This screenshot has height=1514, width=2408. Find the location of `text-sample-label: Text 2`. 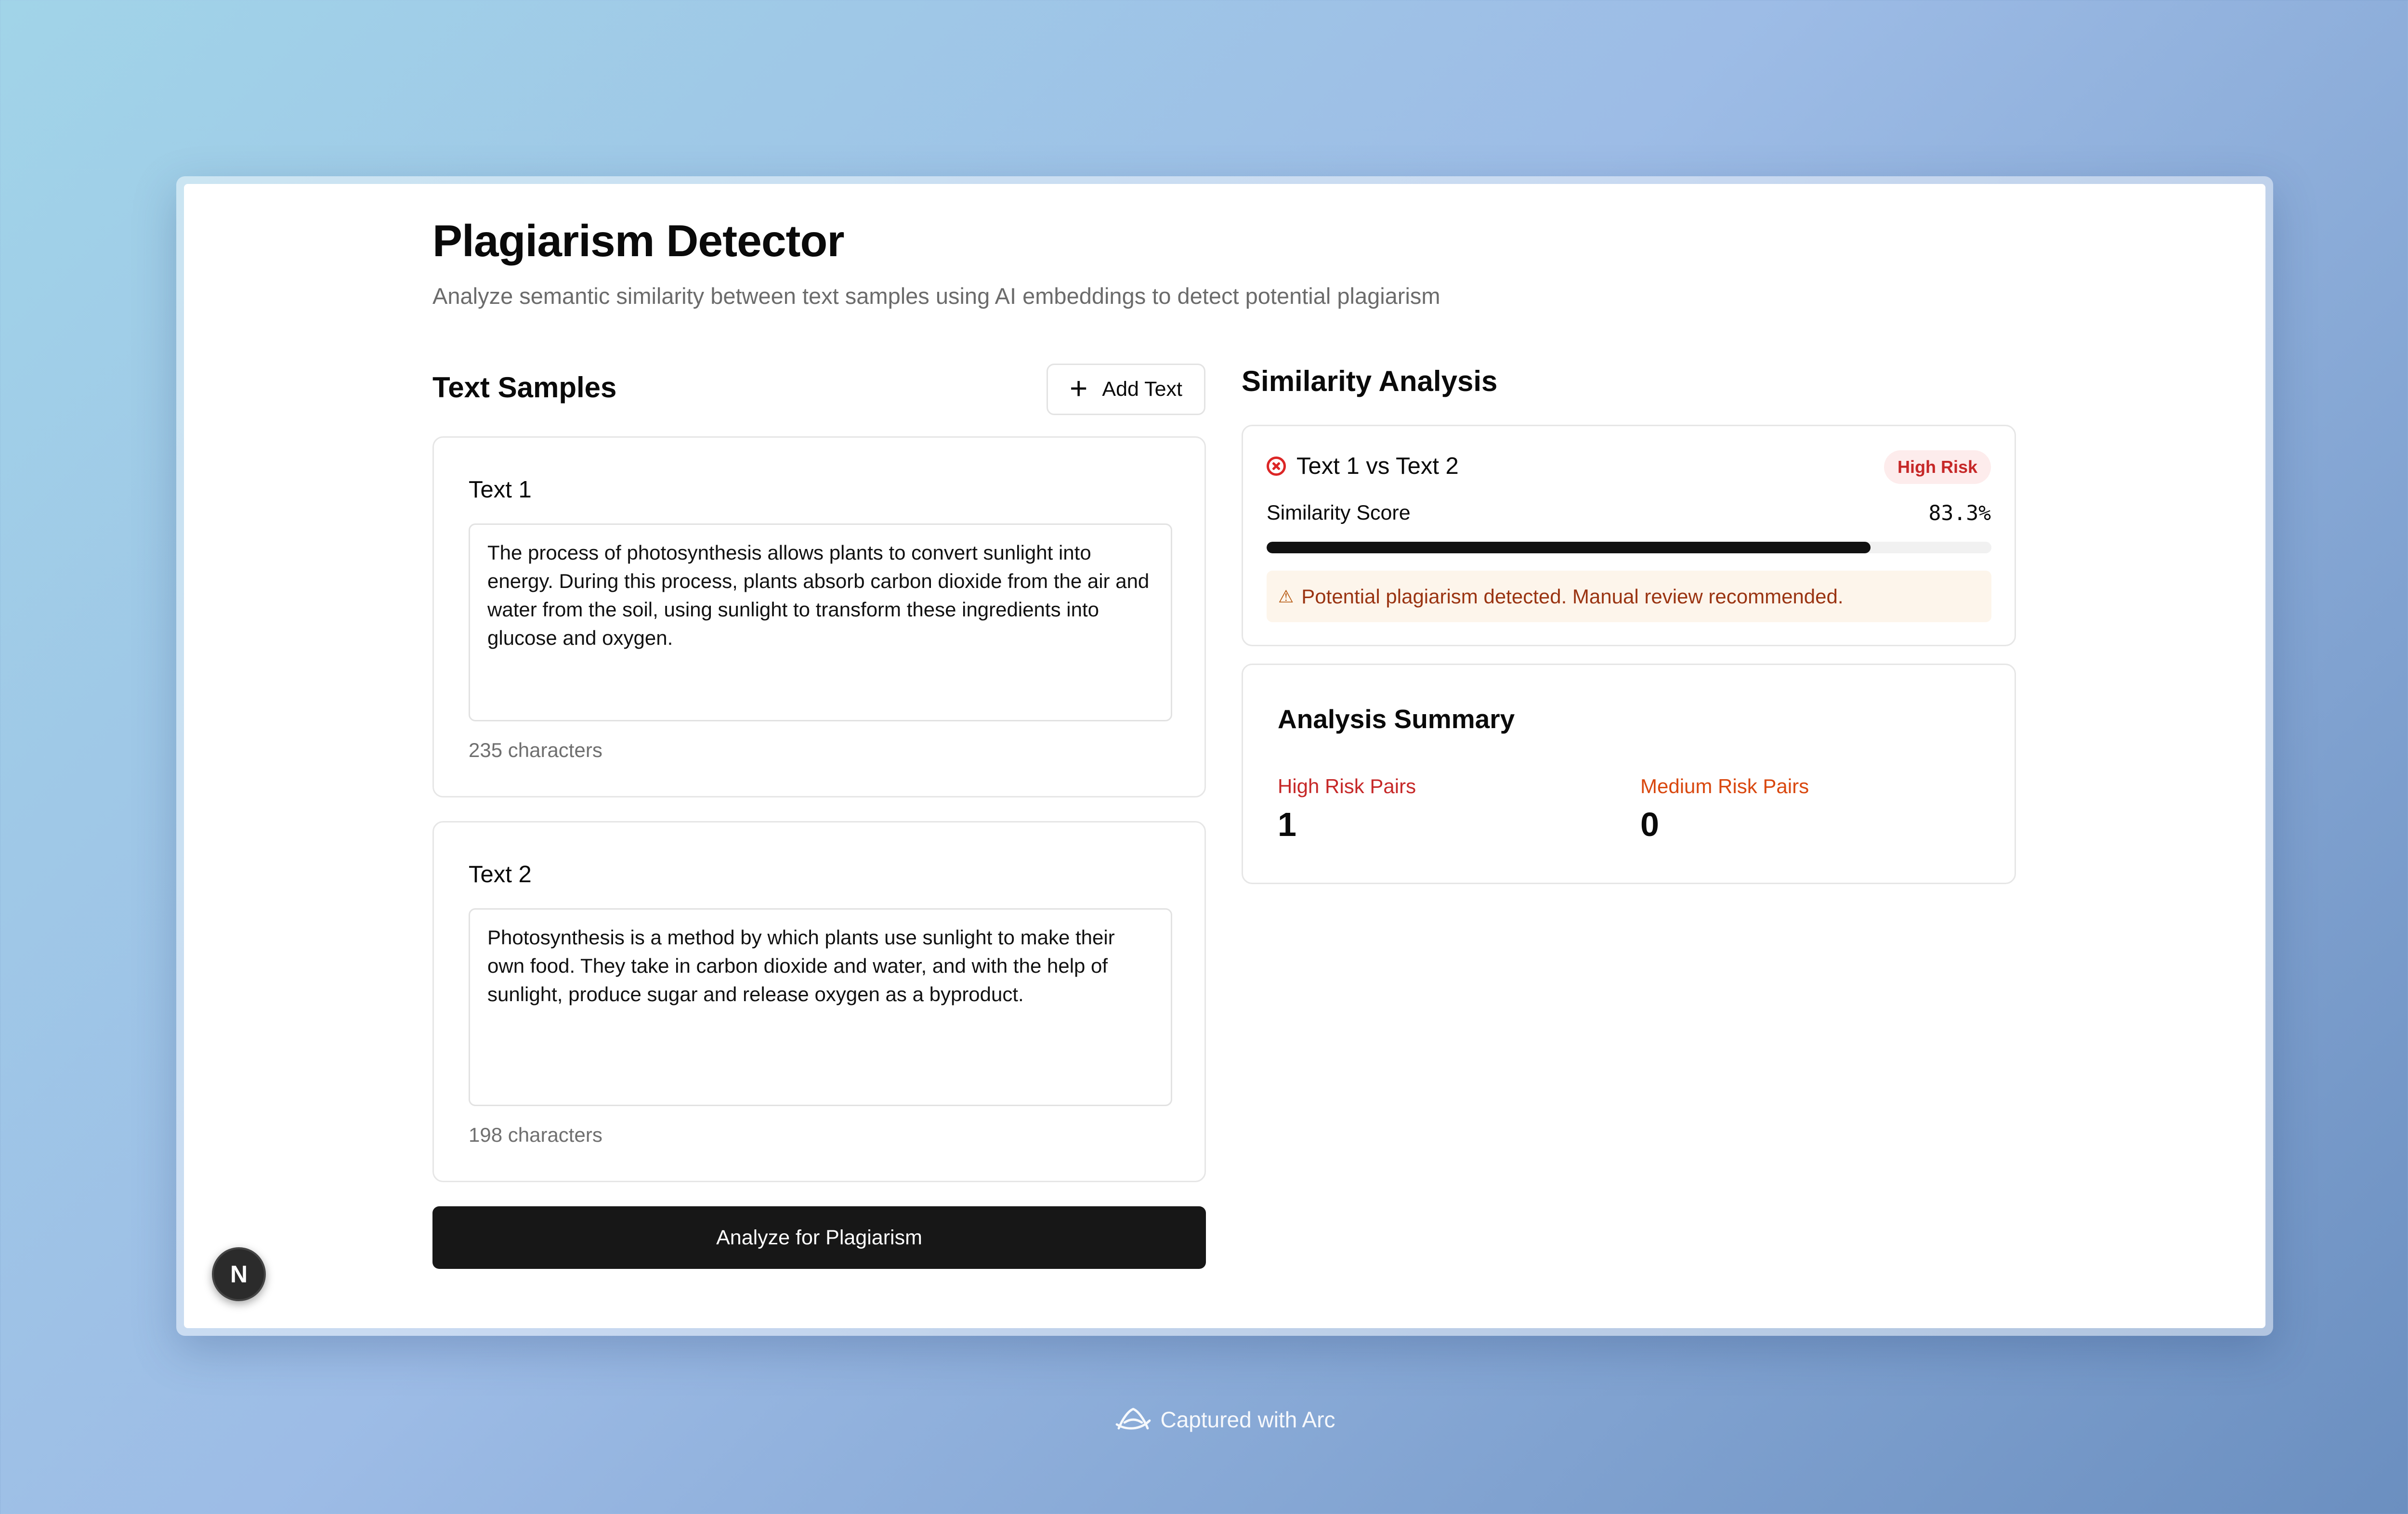

text-sample-label: Text 2 is located at coordinates (500, 874).